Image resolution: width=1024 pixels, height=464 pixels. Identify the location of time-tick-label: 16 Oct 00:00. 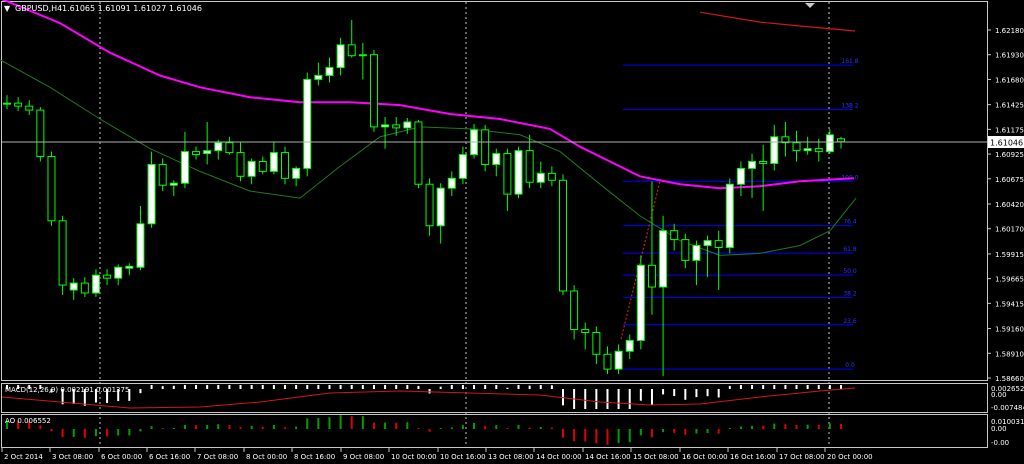
(705, 457).